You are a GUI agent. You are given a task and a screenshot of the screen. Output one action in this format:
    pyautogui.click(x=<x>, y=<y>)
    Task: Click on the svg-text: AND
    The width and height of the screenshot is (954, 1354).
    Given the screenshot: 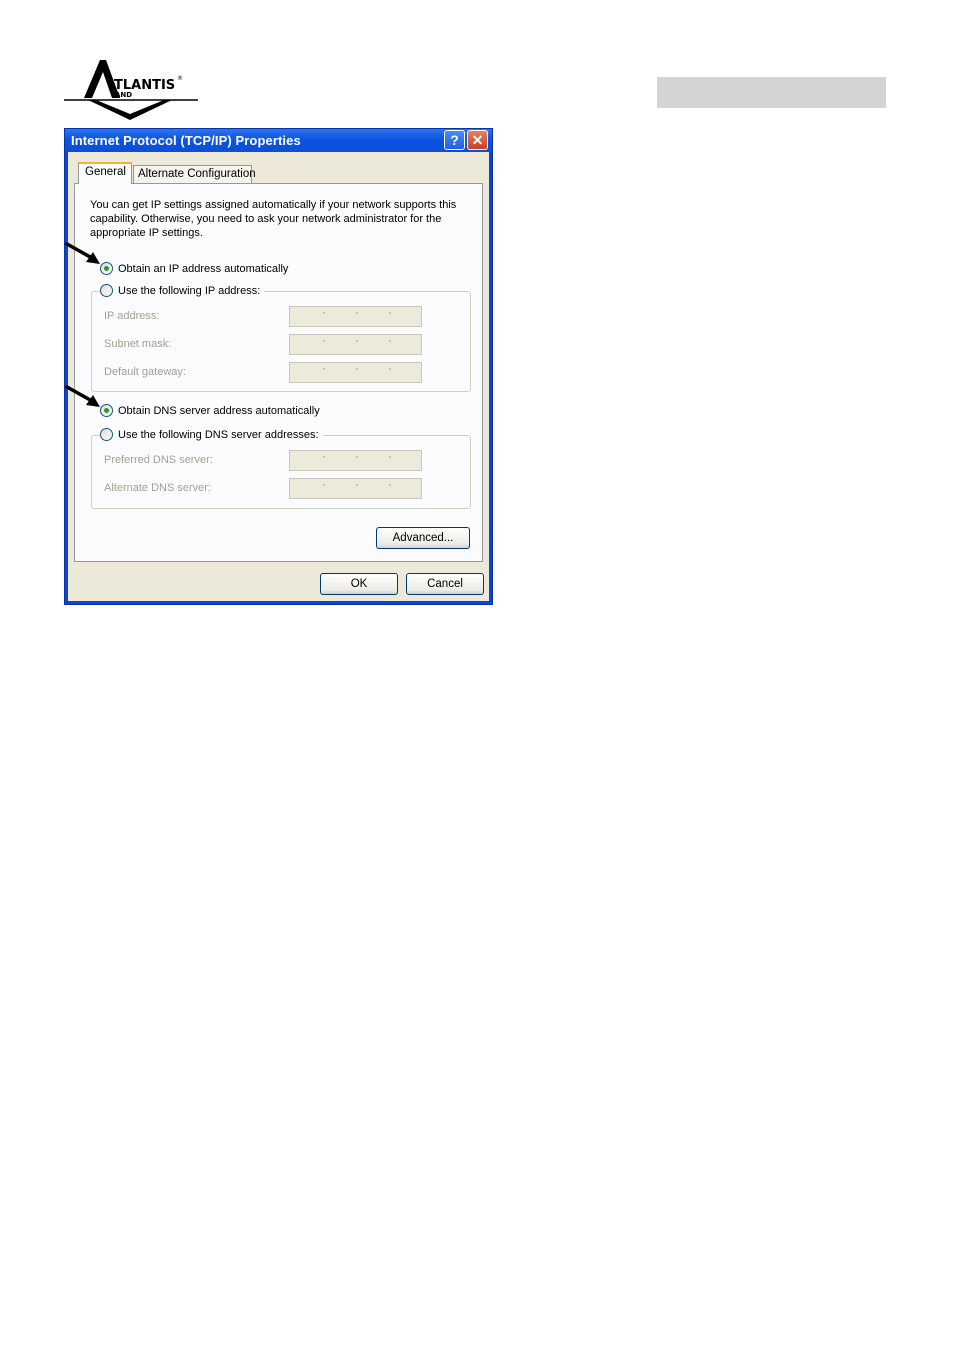 What is the action you would take?
    pyautogui.click(x=123, y=95)
    